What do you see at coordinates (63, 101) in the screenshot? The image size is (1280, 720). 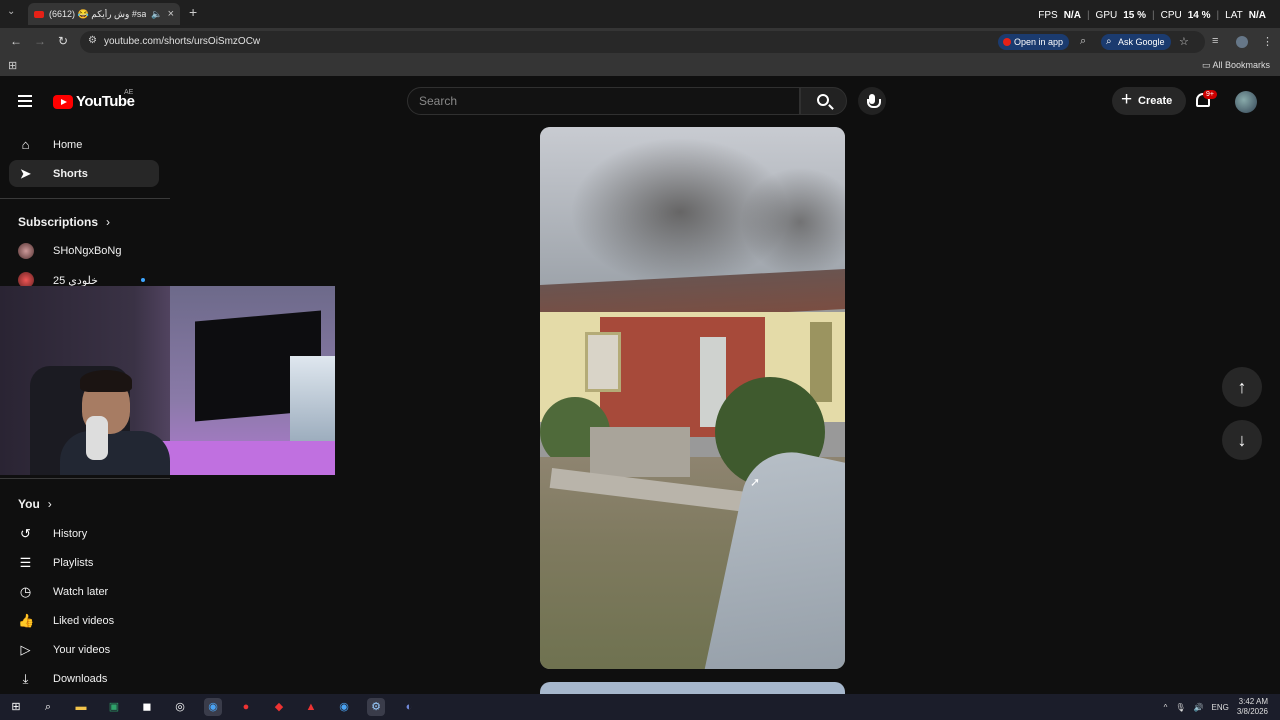 I see `youtube-play-icon` at bounding box center [63, 101].